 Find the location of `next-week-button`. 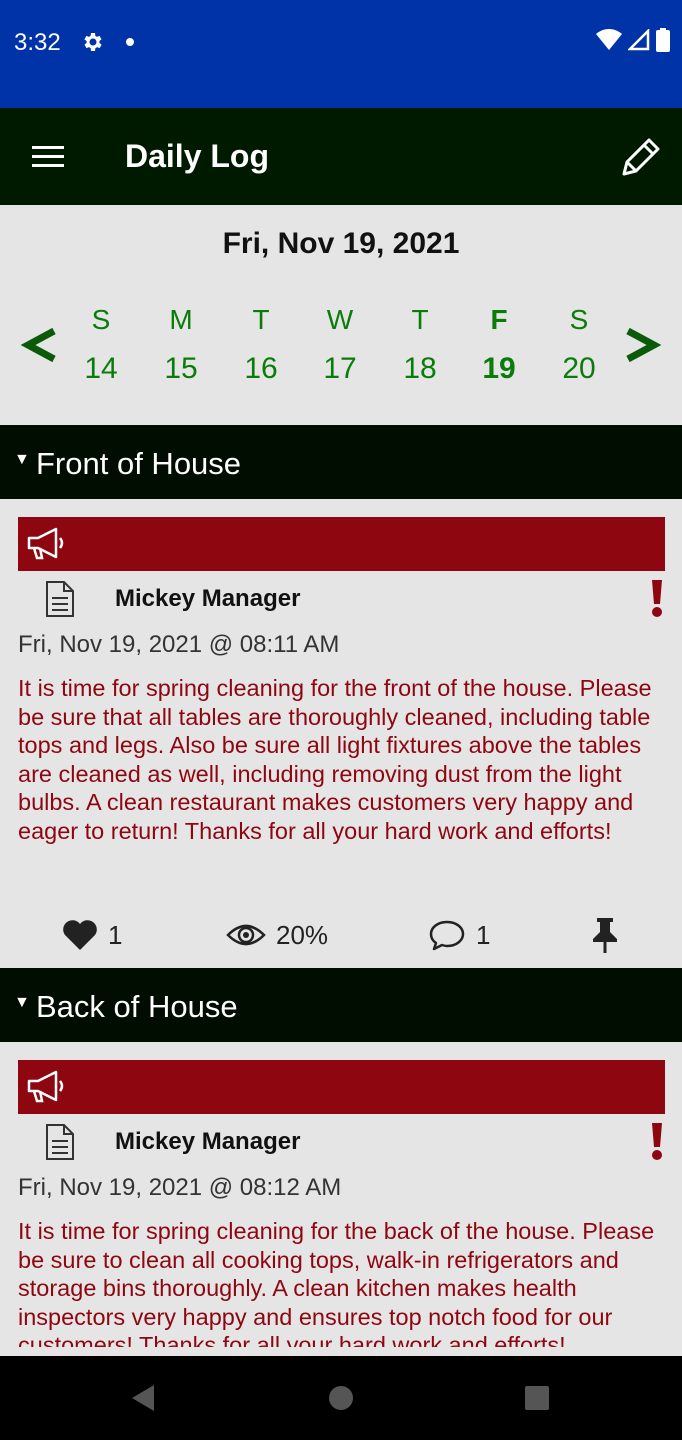

next-week-button is located at coordinates (642, 345).